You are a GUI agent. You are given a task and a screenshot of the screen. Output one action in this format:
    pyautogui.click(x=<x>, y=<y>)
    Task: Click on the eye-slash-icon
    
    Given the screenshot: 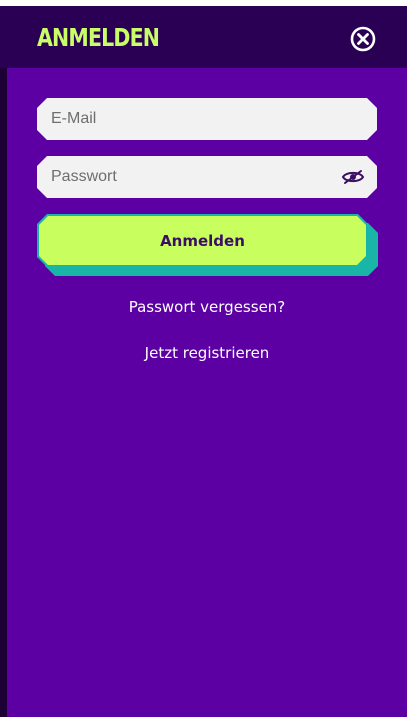 What is the action you would take?
    pyautogui.click(x=353, y=177)
    